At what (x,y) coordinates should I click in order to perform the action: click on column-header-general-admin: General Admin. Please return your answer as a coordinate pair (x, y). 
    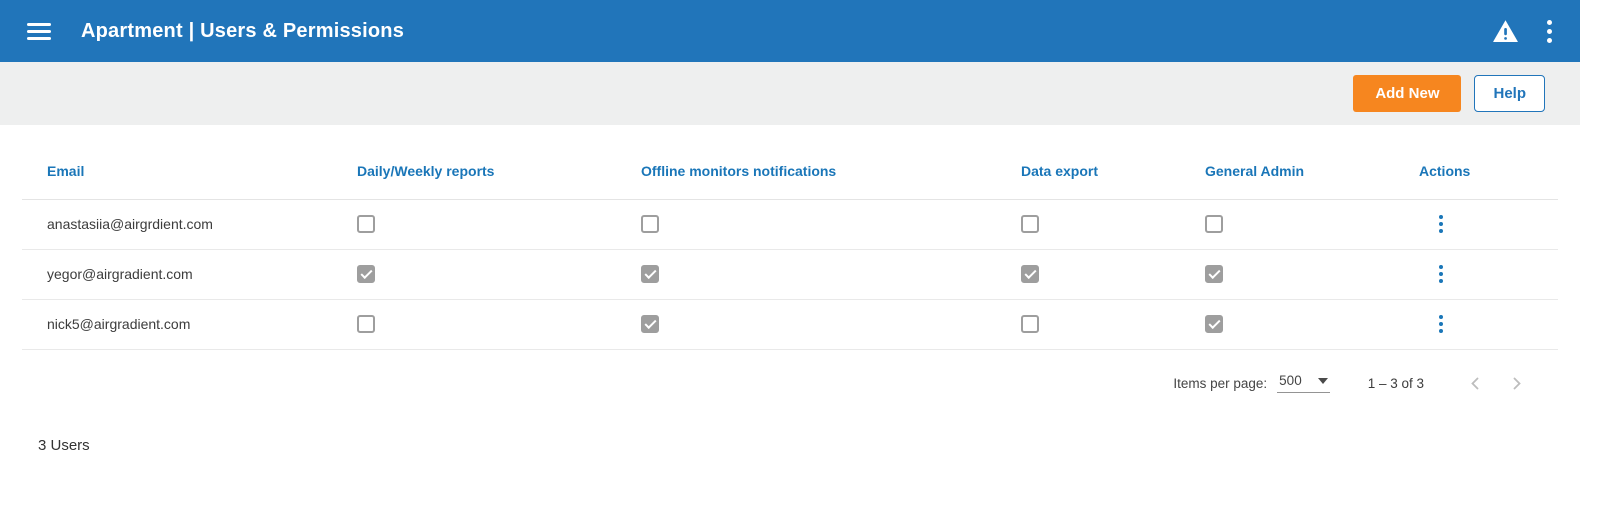
    Looking at the image, I should click on (1312, 171).